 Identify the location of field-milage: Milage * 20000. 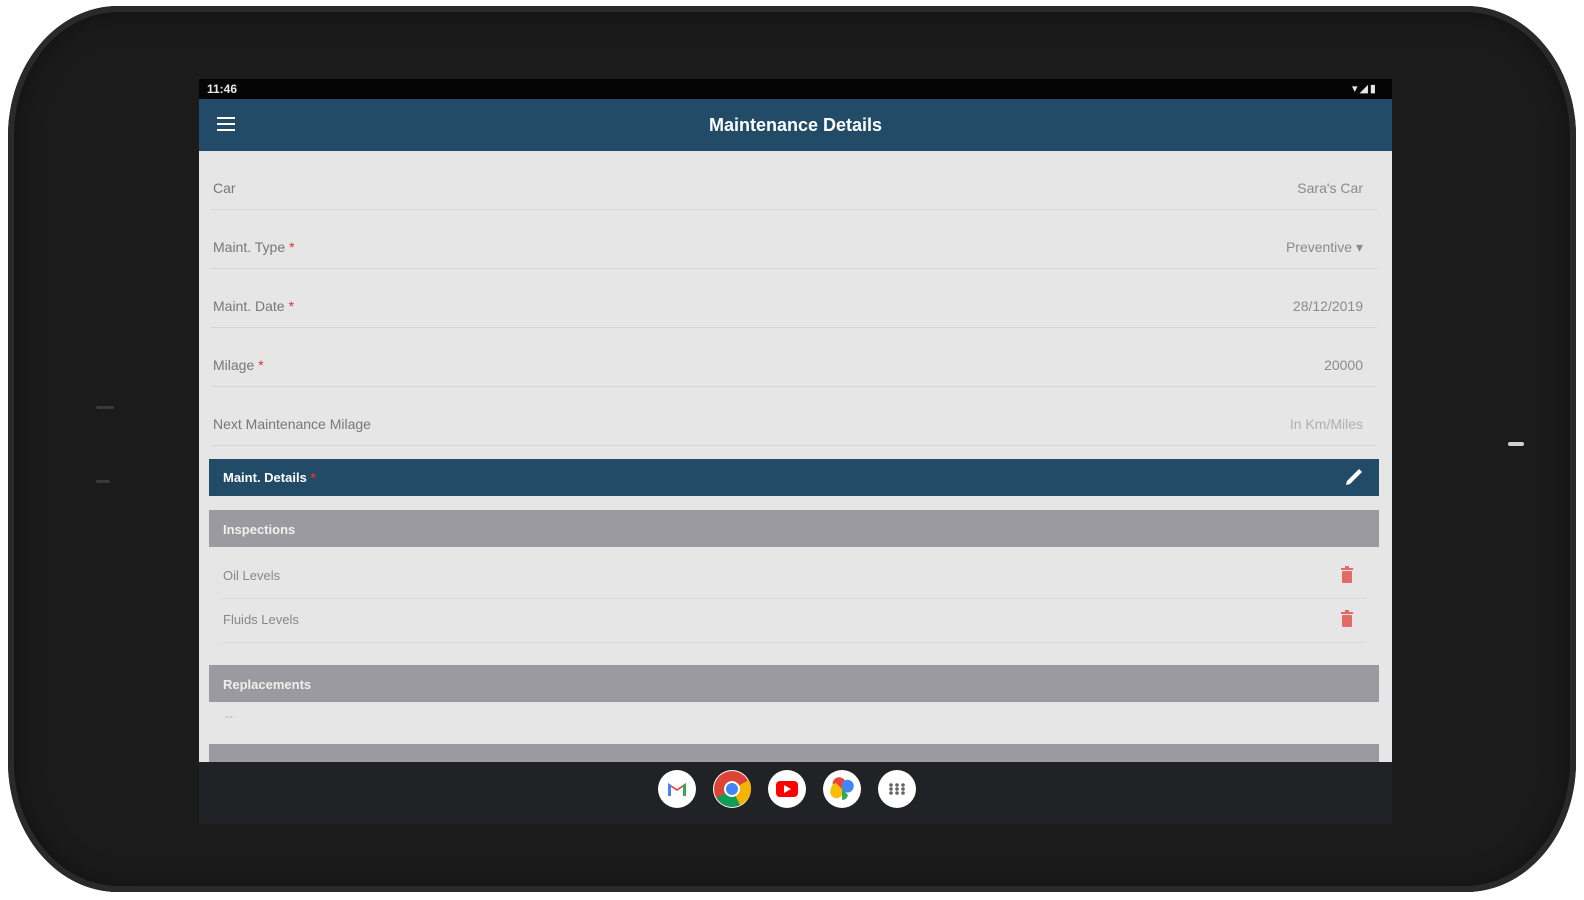
(794, 357).